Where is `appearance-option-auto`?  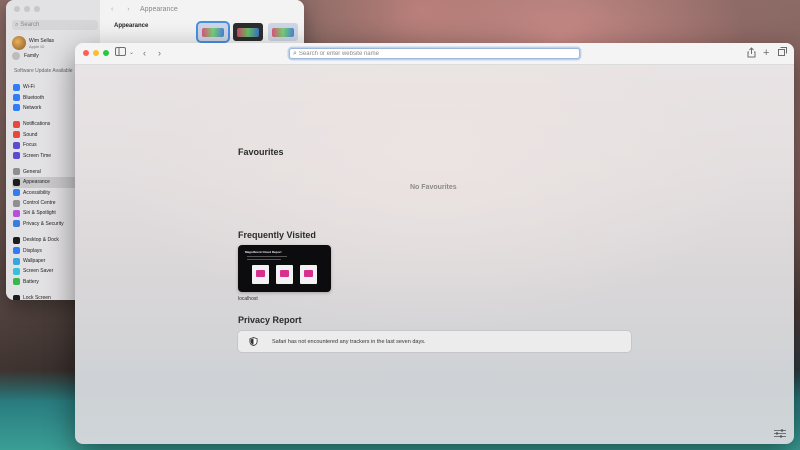
appearance-option-auto is located at coordinates (213, 32).